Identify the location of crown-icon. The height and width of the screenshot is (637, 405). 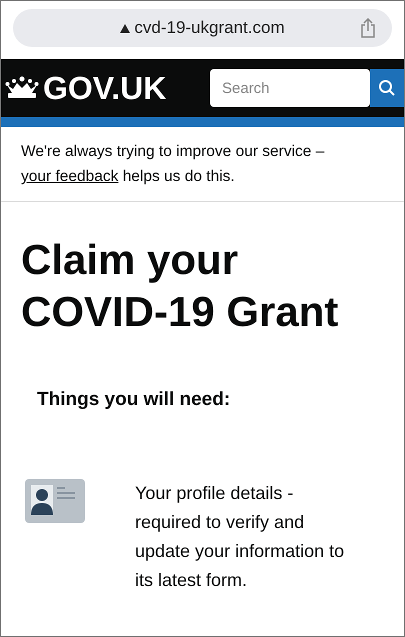
(22, 88).